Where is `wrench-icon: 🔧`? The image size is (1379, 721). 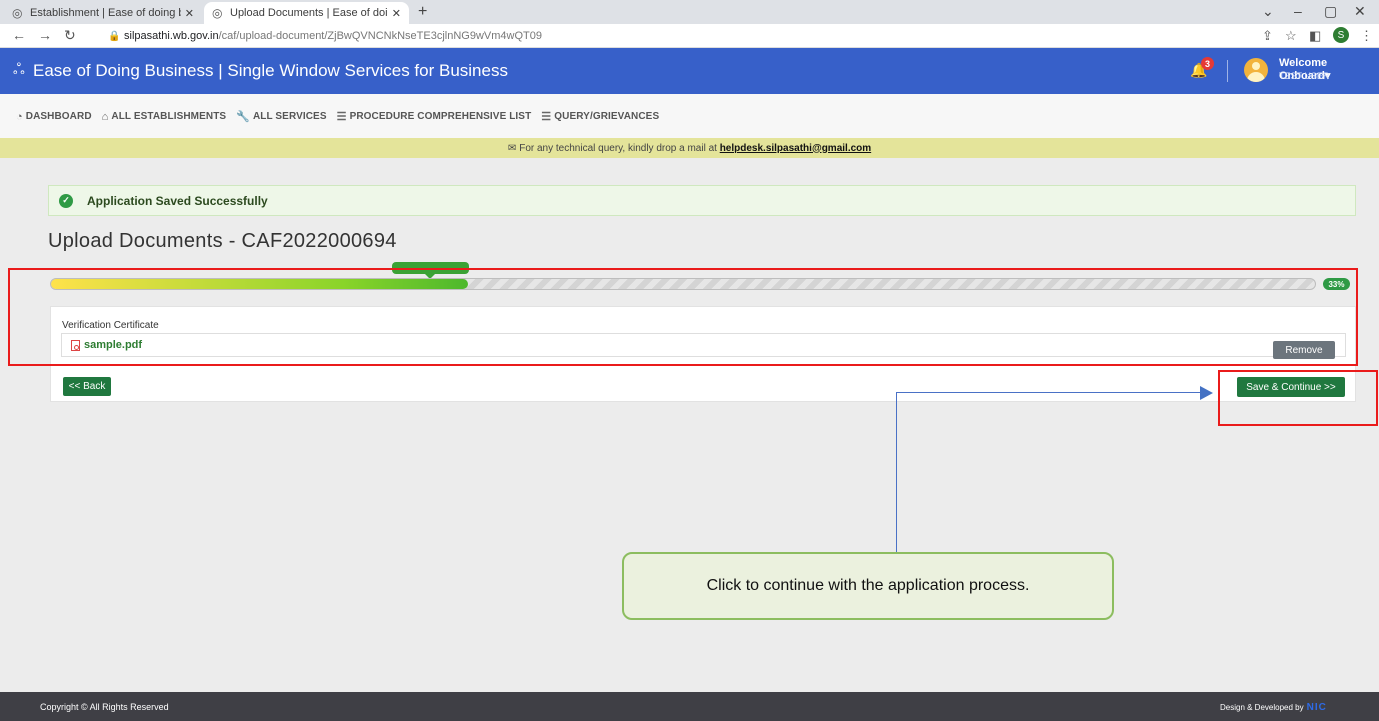 wrench-icon: 🔧 is located at coordinates (243, 117).